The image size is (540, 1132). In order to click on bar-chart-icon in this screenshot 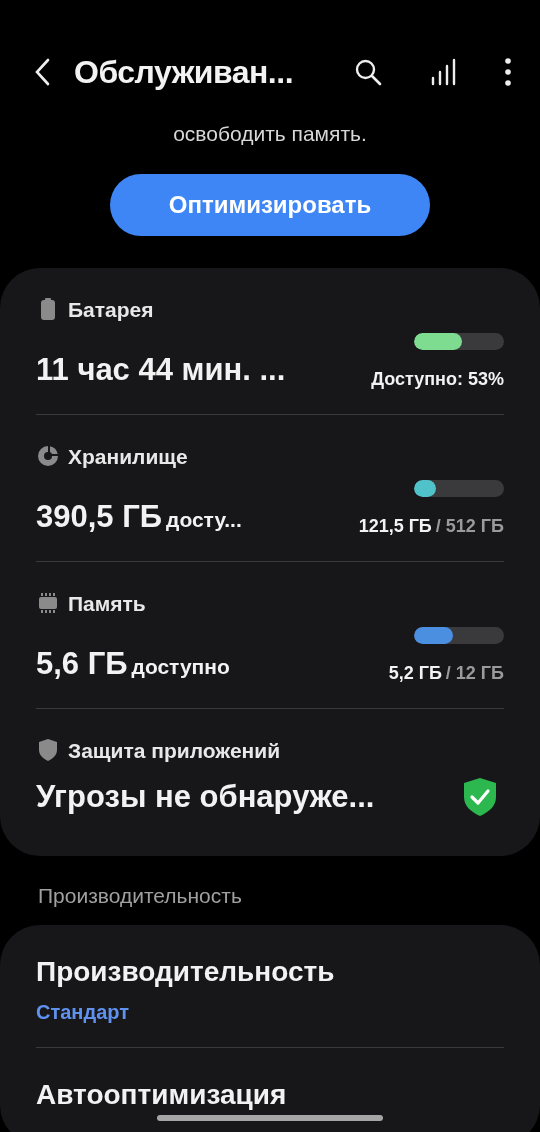, I will do `click(443, 72)`.